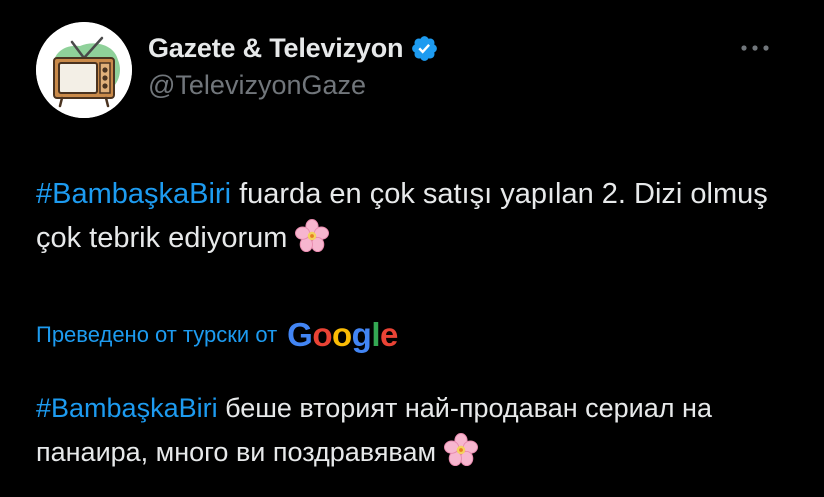 This screenshot has width=824, height=497. Describe the element at coordinates (755, 48) in the screenshot. I see `more-options-icon` at that location.